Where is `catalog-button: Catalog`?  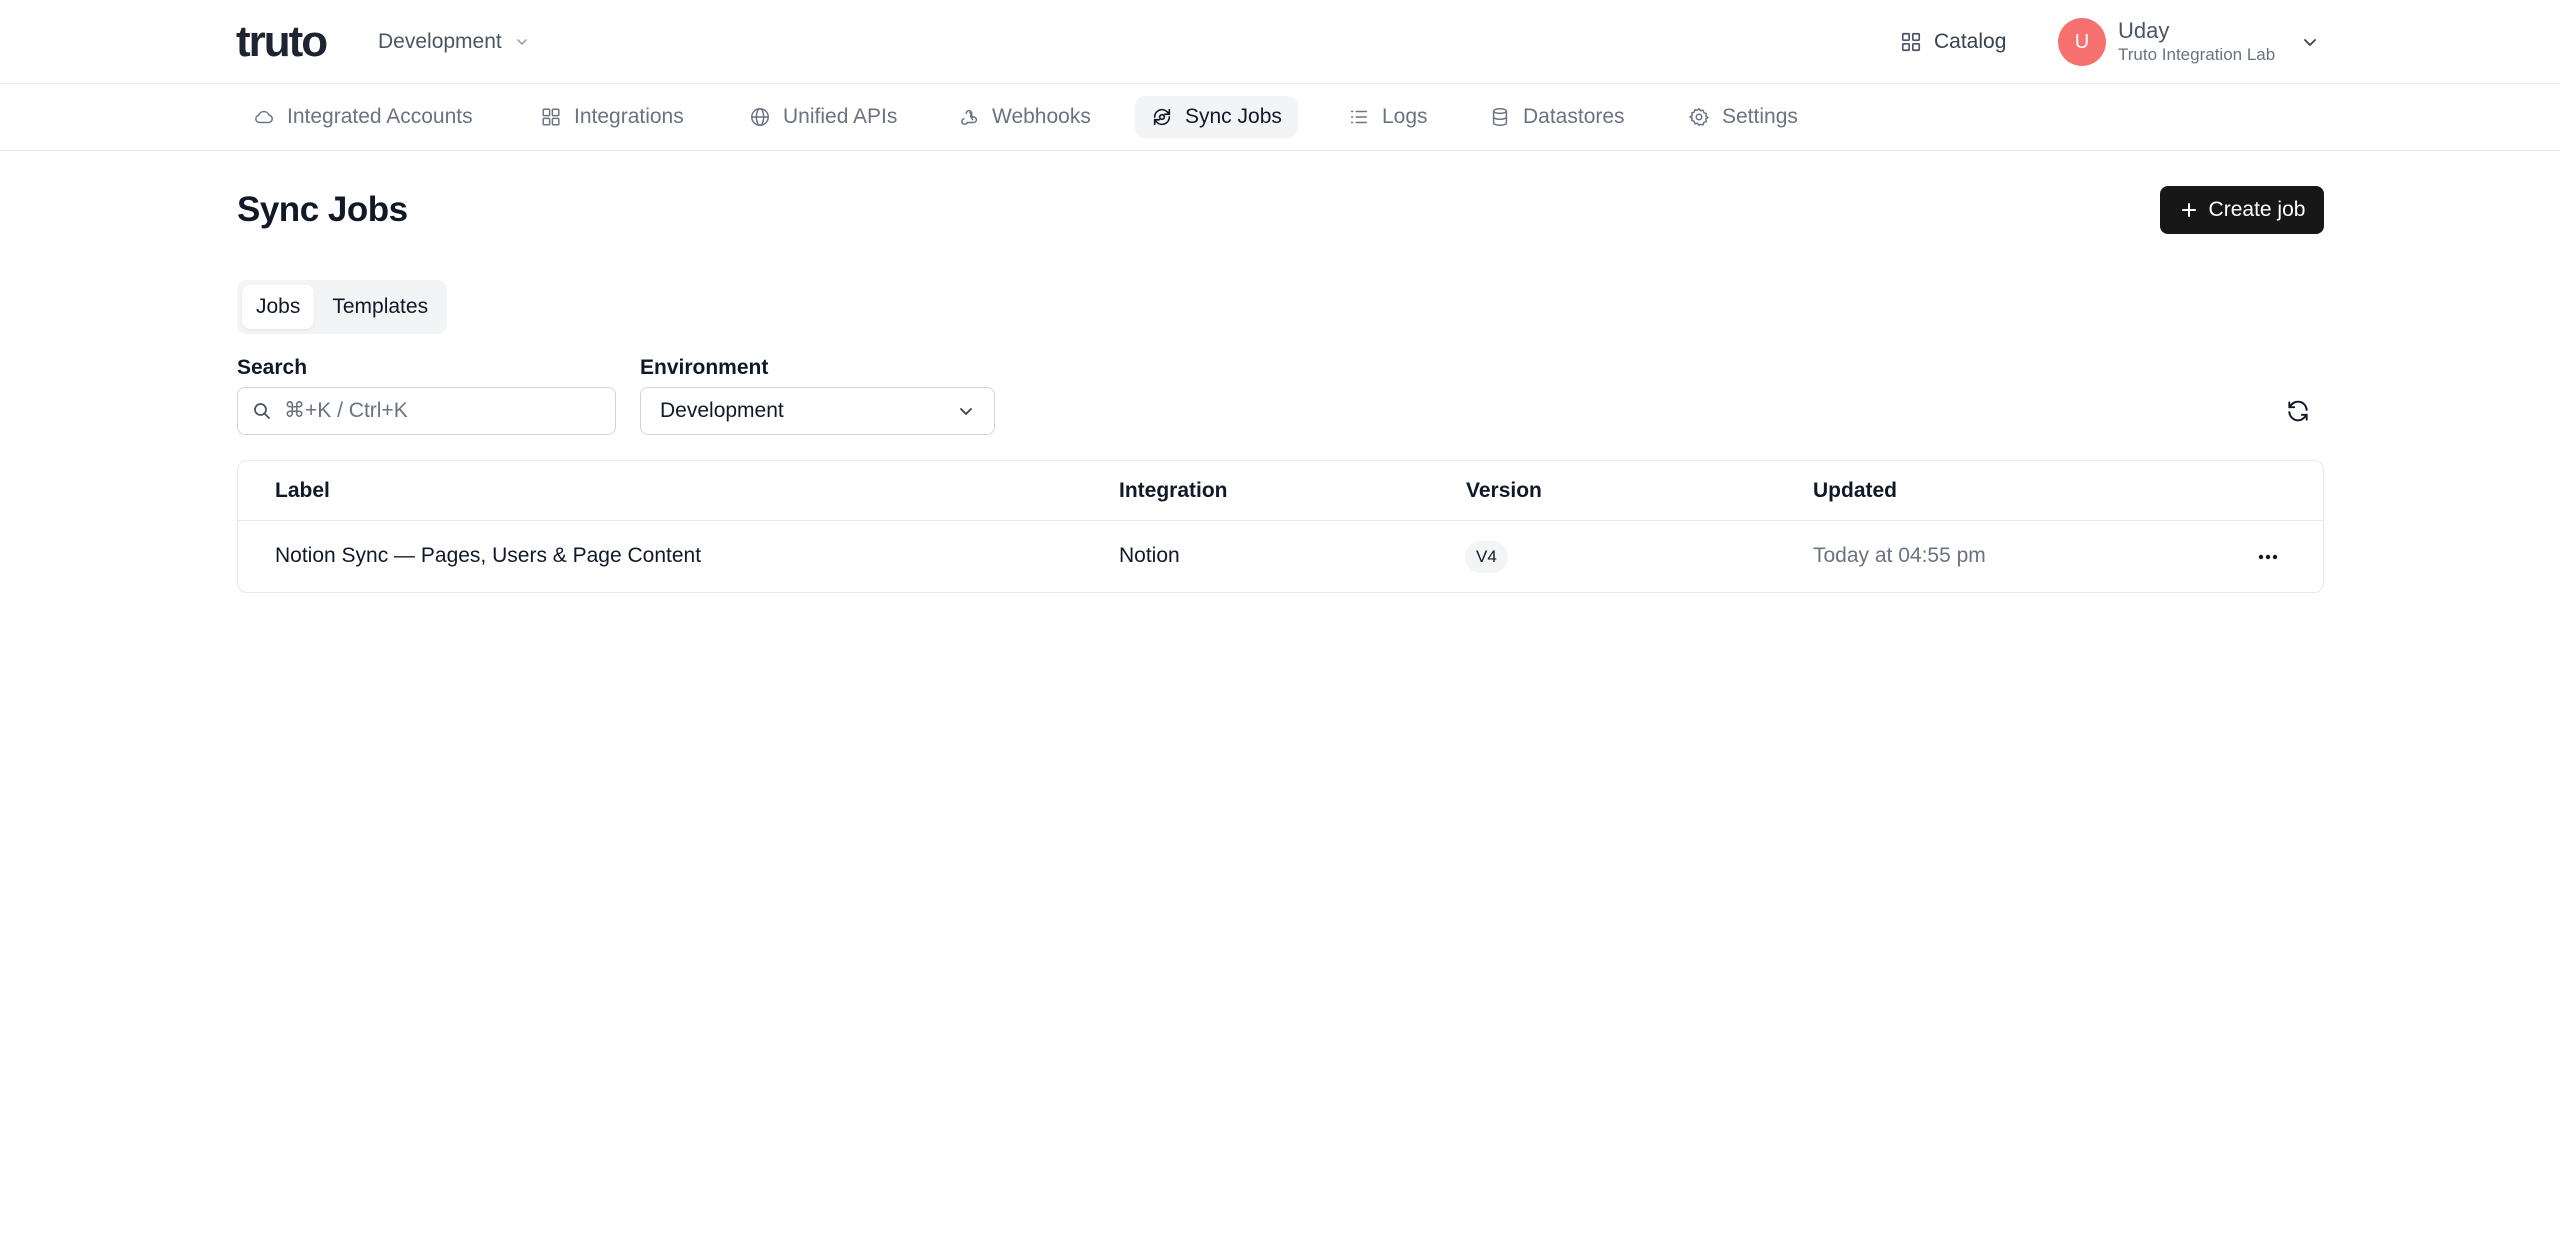 catalog-button: Catalog is located at coordinates (1953, 42).